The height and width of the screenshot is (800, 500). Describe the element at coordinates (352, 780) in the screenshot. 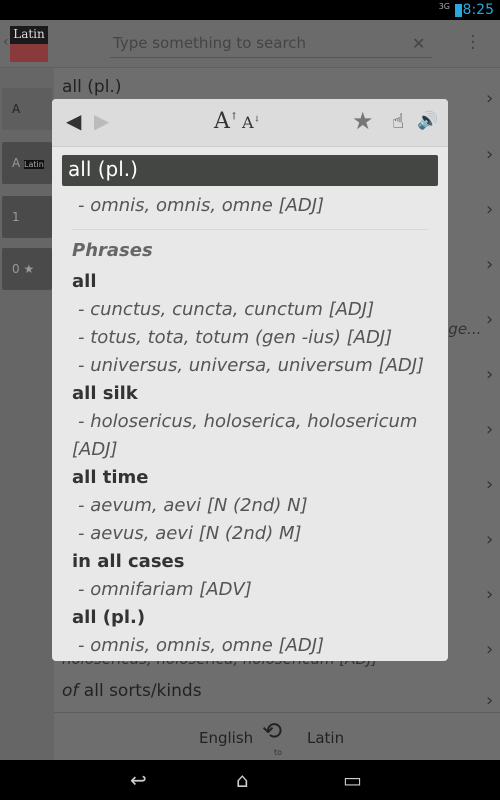

I see `recent-apps-icon: ▭` at that location.